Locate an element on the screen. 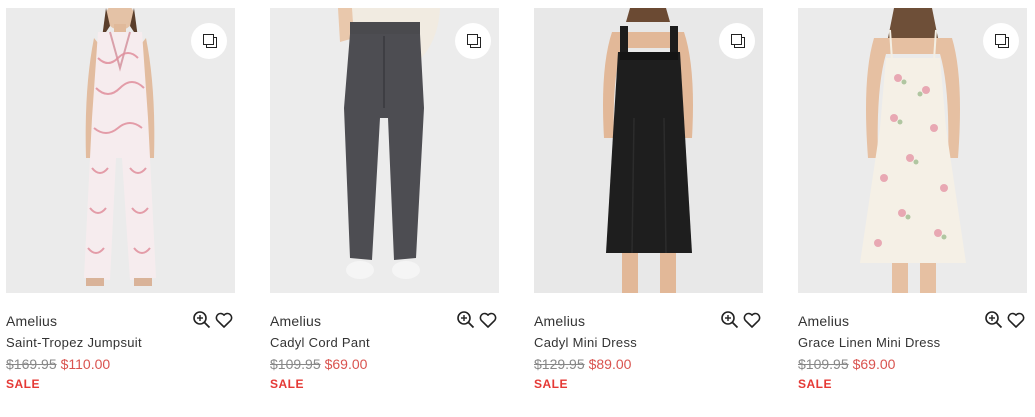 The image size is (1035, 417). product-title: Cadyl Mini Dress is located at coordinates (585, 342).